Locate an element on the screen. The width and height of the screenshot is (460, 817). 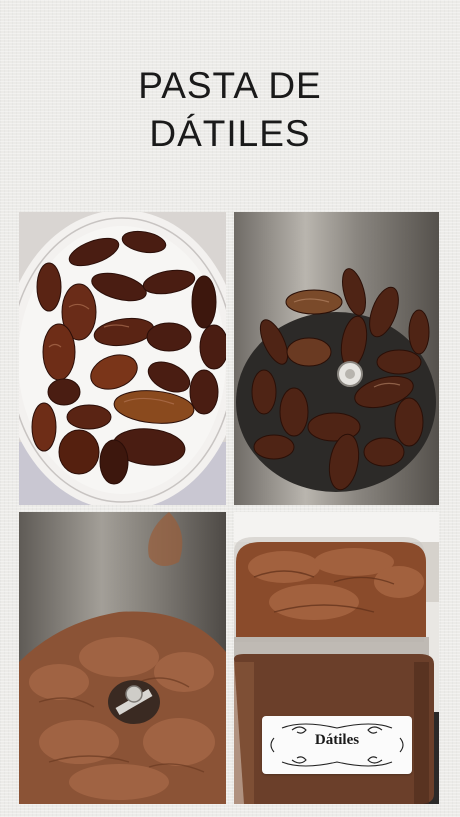
page-title: PASTA DE DÁTILES is located at coordinates (230, 110).